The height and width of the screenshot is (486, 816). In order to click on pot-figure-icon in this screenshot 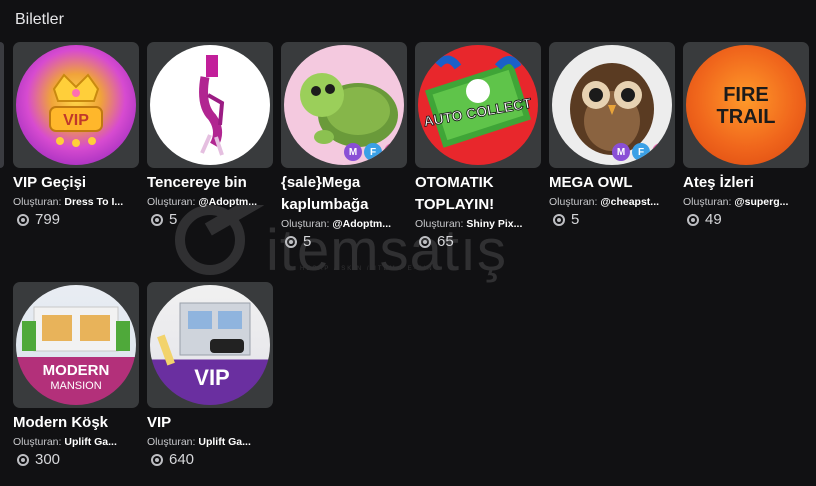, I will do `click(212, 105)`.